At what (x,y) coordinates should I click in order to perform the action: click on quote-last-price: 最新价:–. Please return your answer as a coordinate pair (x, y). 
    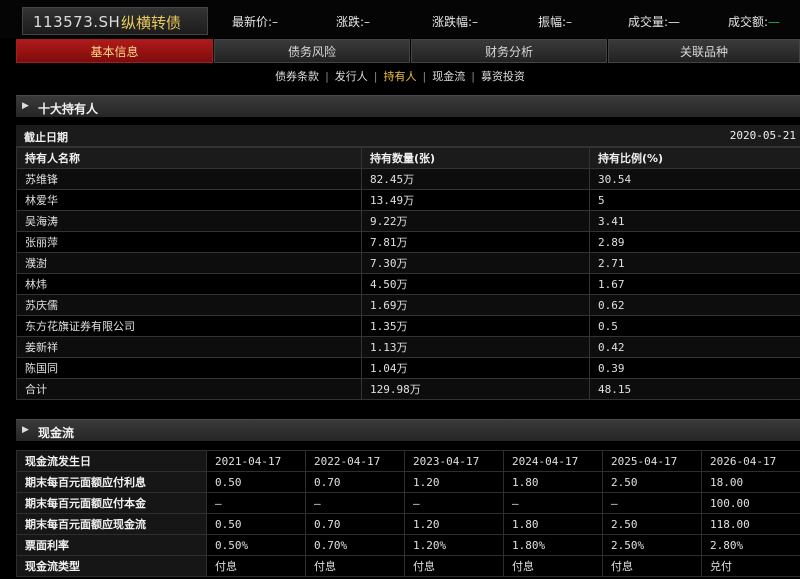
    Looking at the image, I should click on (255, 21).